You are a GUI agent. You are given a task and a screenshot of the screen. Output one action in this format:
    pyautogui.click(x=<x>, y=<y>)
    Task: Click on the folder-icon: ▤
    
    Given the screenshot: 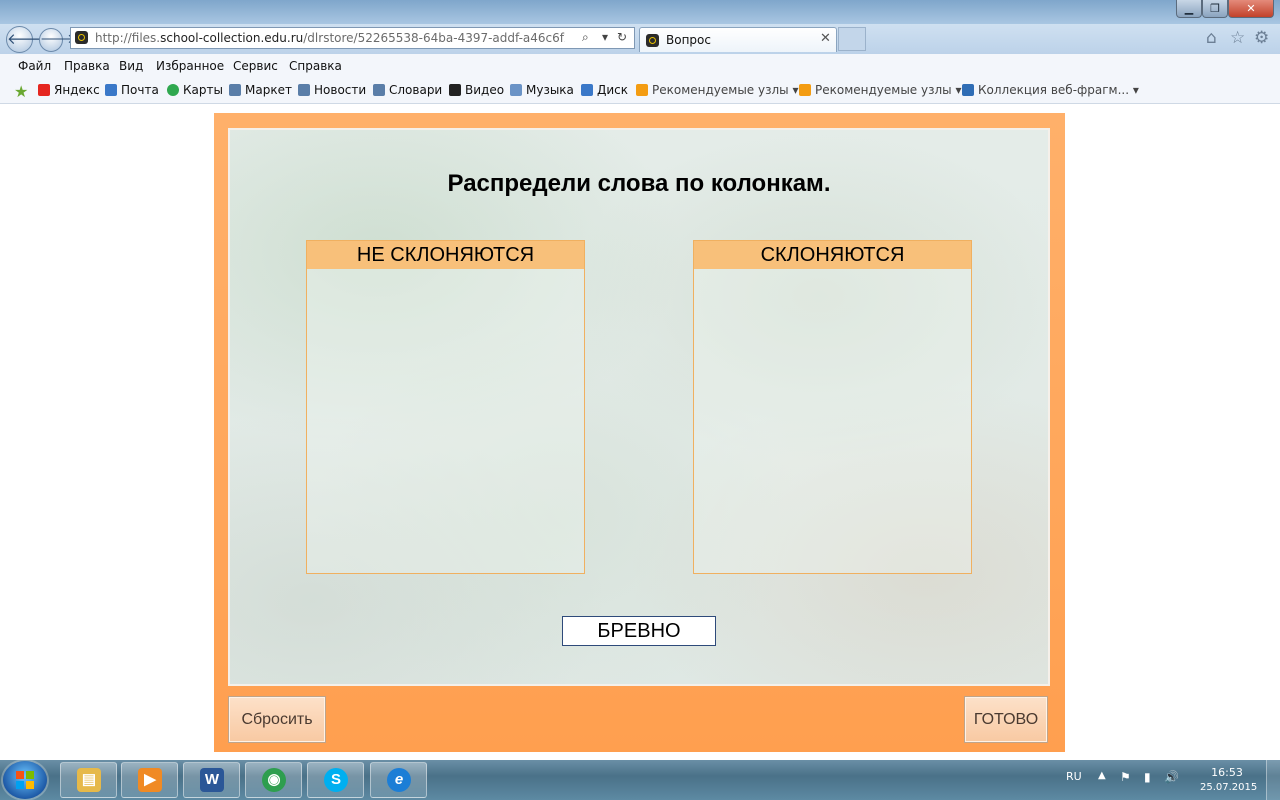 What is the action you would take?
    pyautogui.click(x=89, y=780)
    